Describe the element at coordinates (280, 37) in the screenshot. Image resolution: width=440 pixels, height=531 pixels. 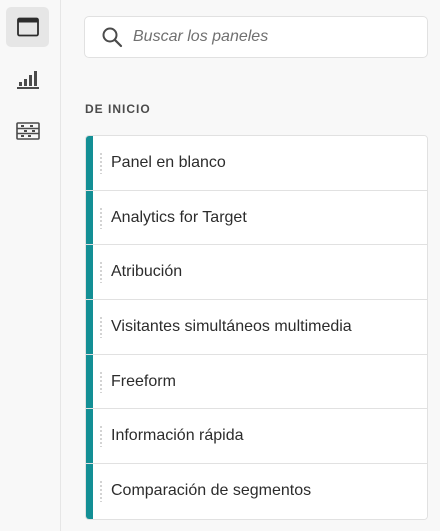
I see `search-input` at that location.